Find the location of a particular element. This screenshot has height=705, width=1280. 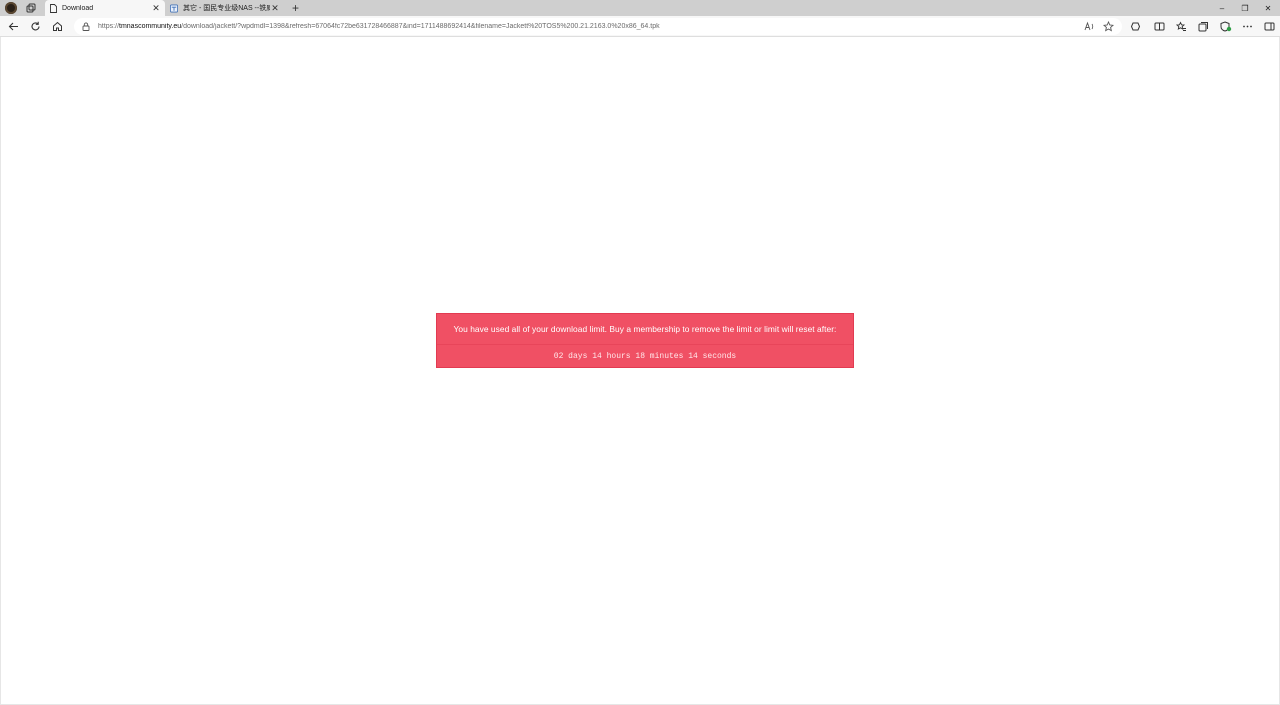

site-favicon-icon is located at coordinates (174, 8).